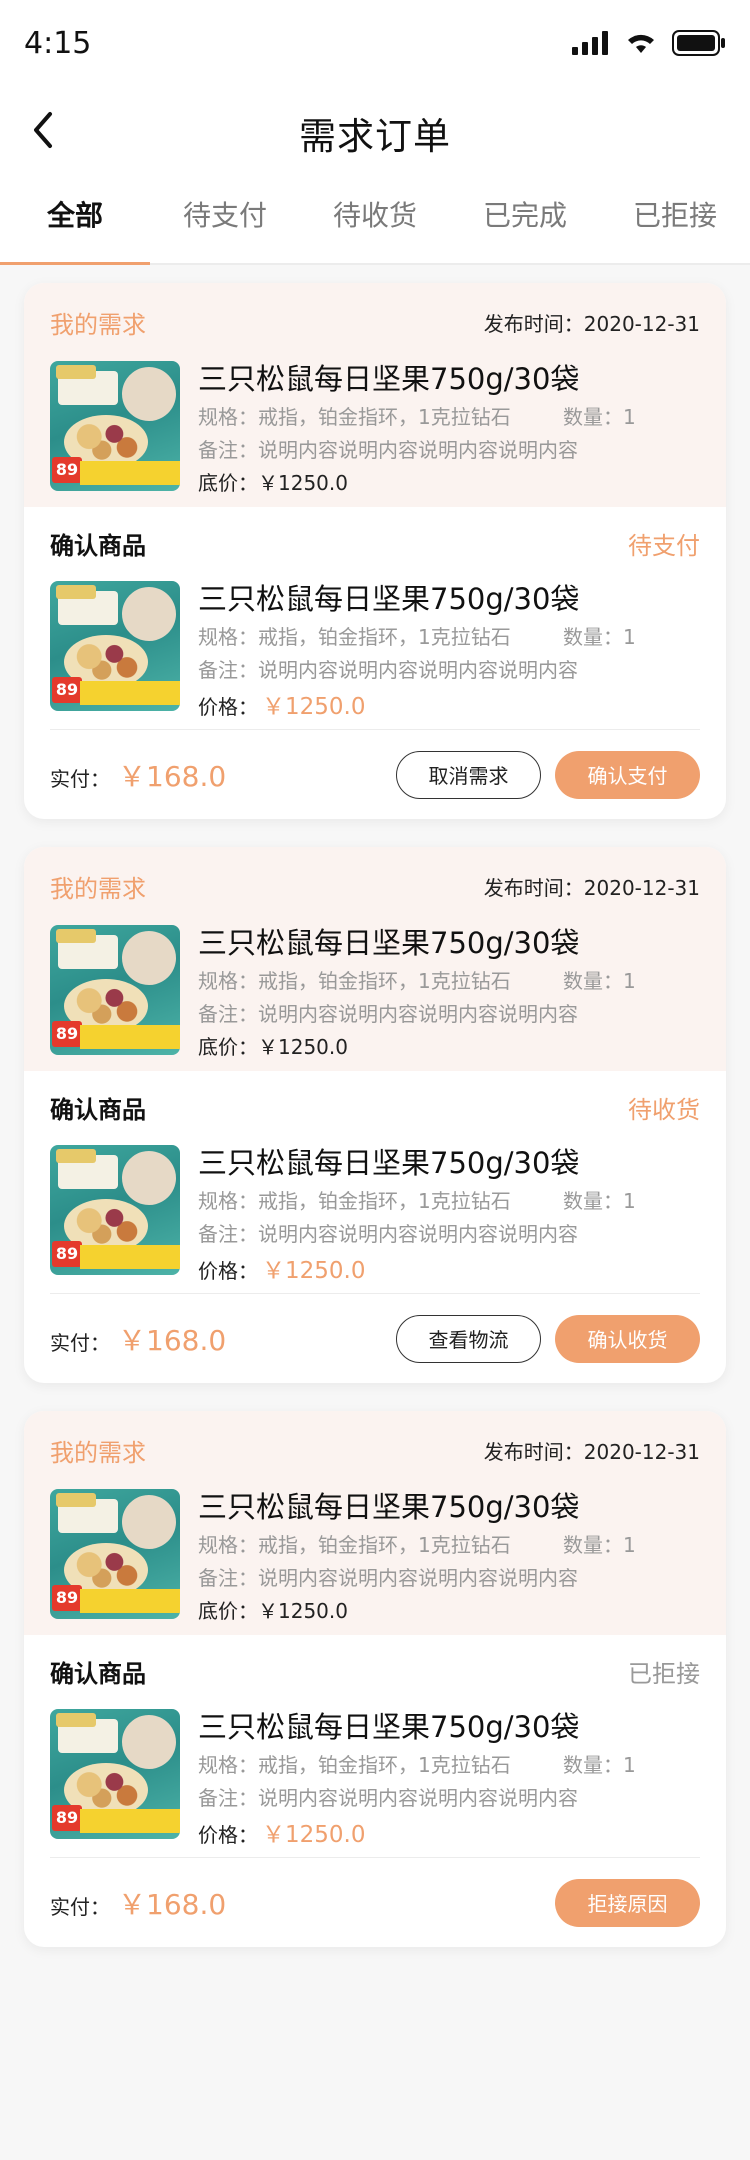 This screenshot has width=750, height=2160. I want to click on tab-label: 待收货, so click(374, 215).